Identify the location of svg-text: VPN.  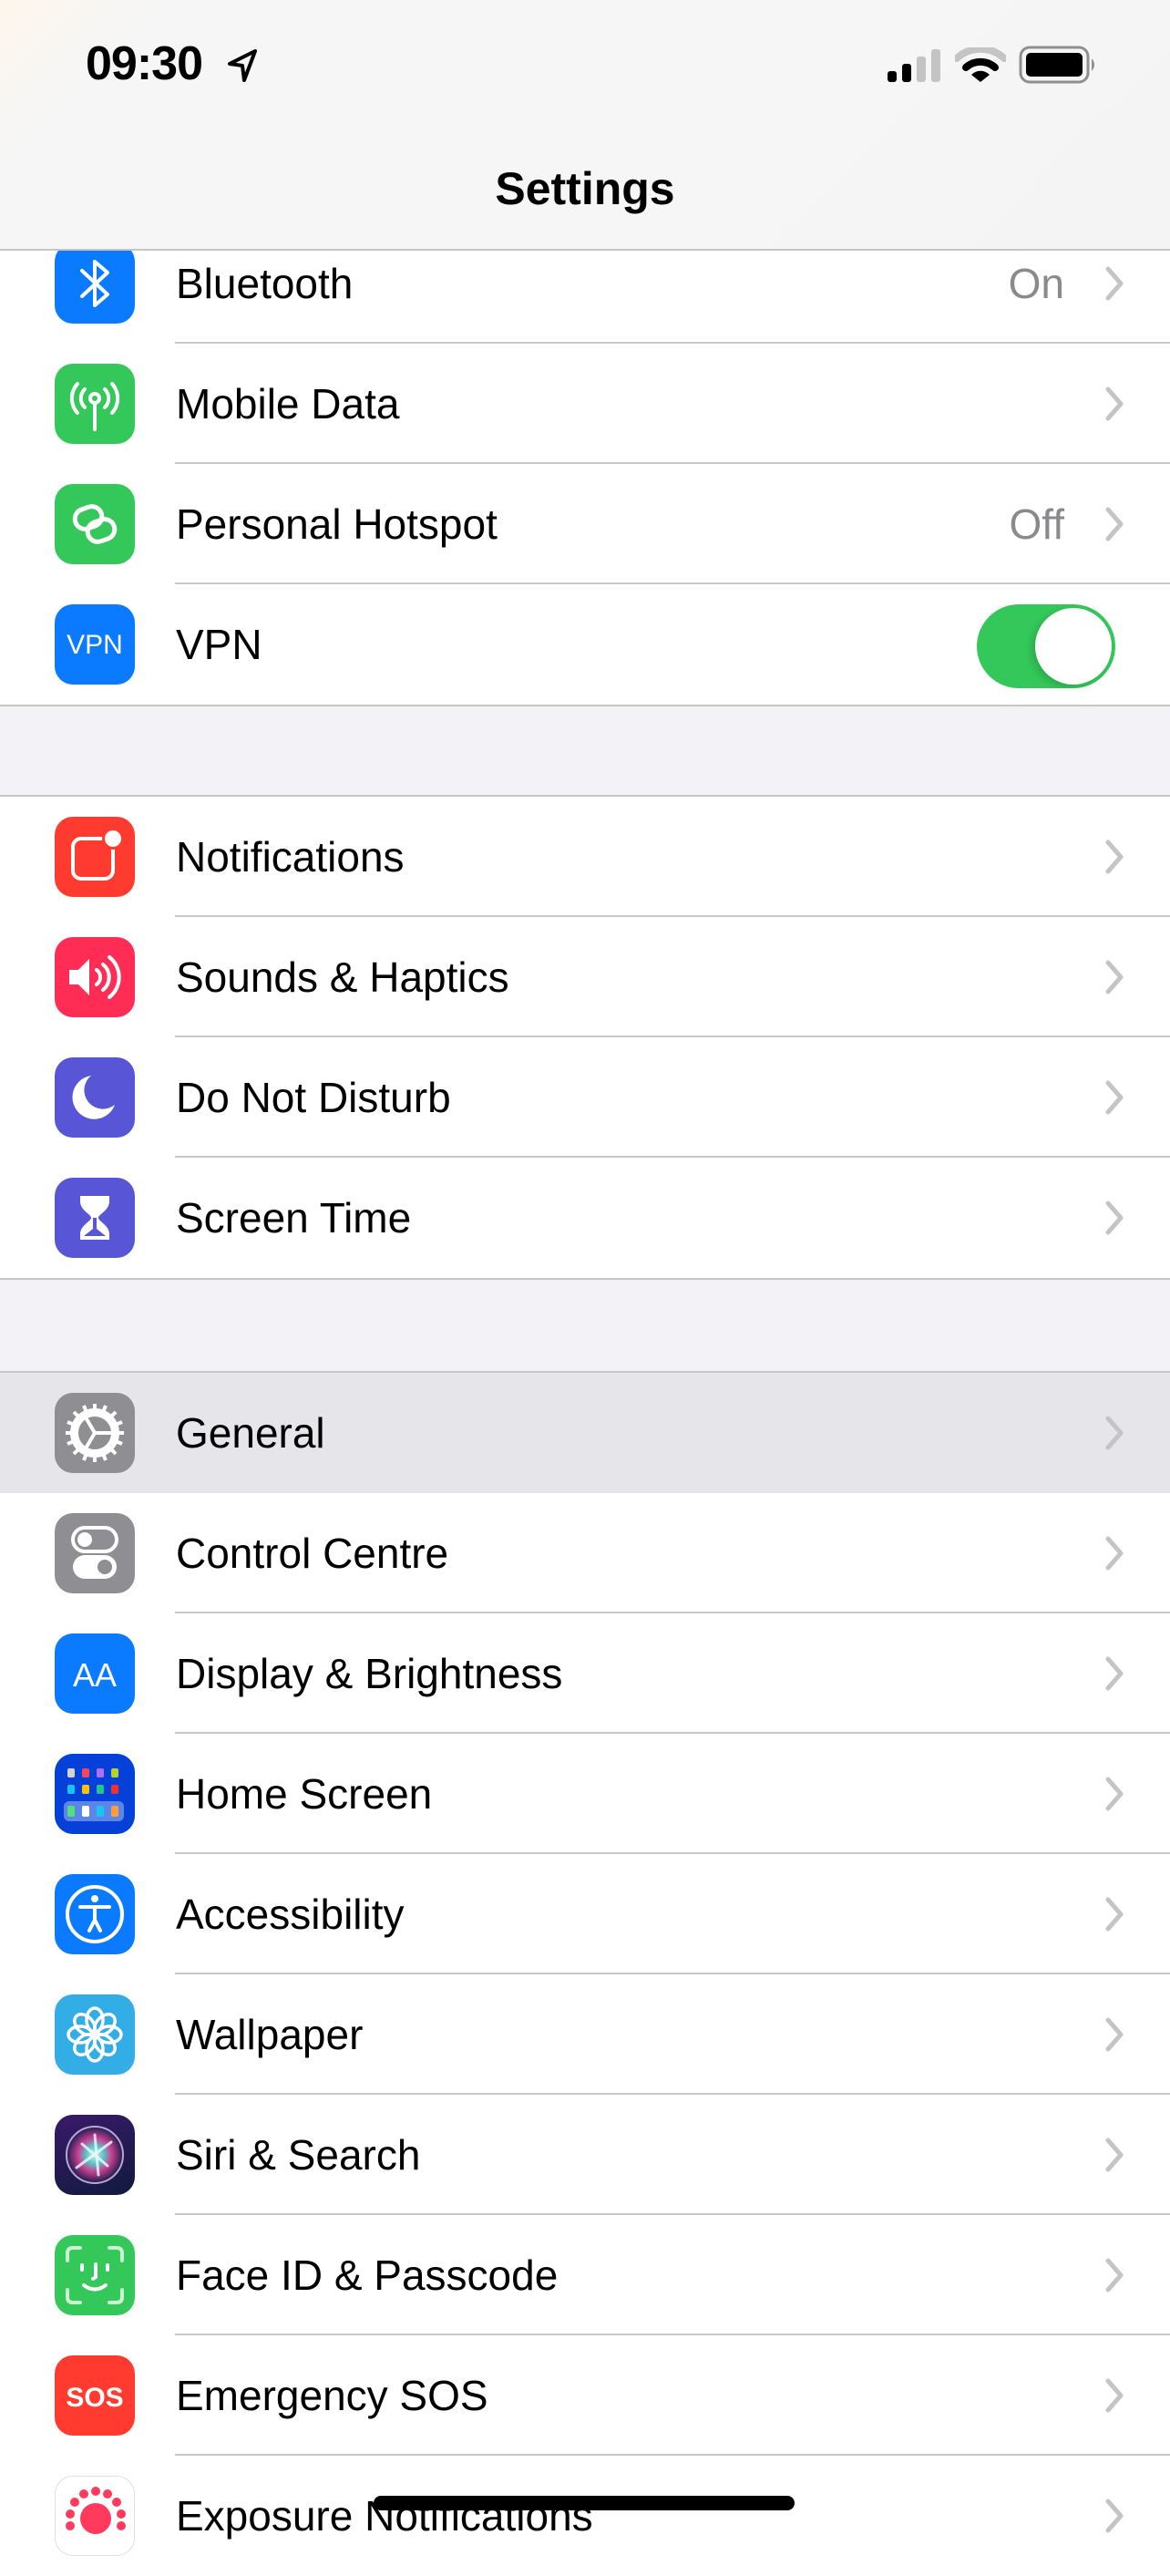
(95, 645).